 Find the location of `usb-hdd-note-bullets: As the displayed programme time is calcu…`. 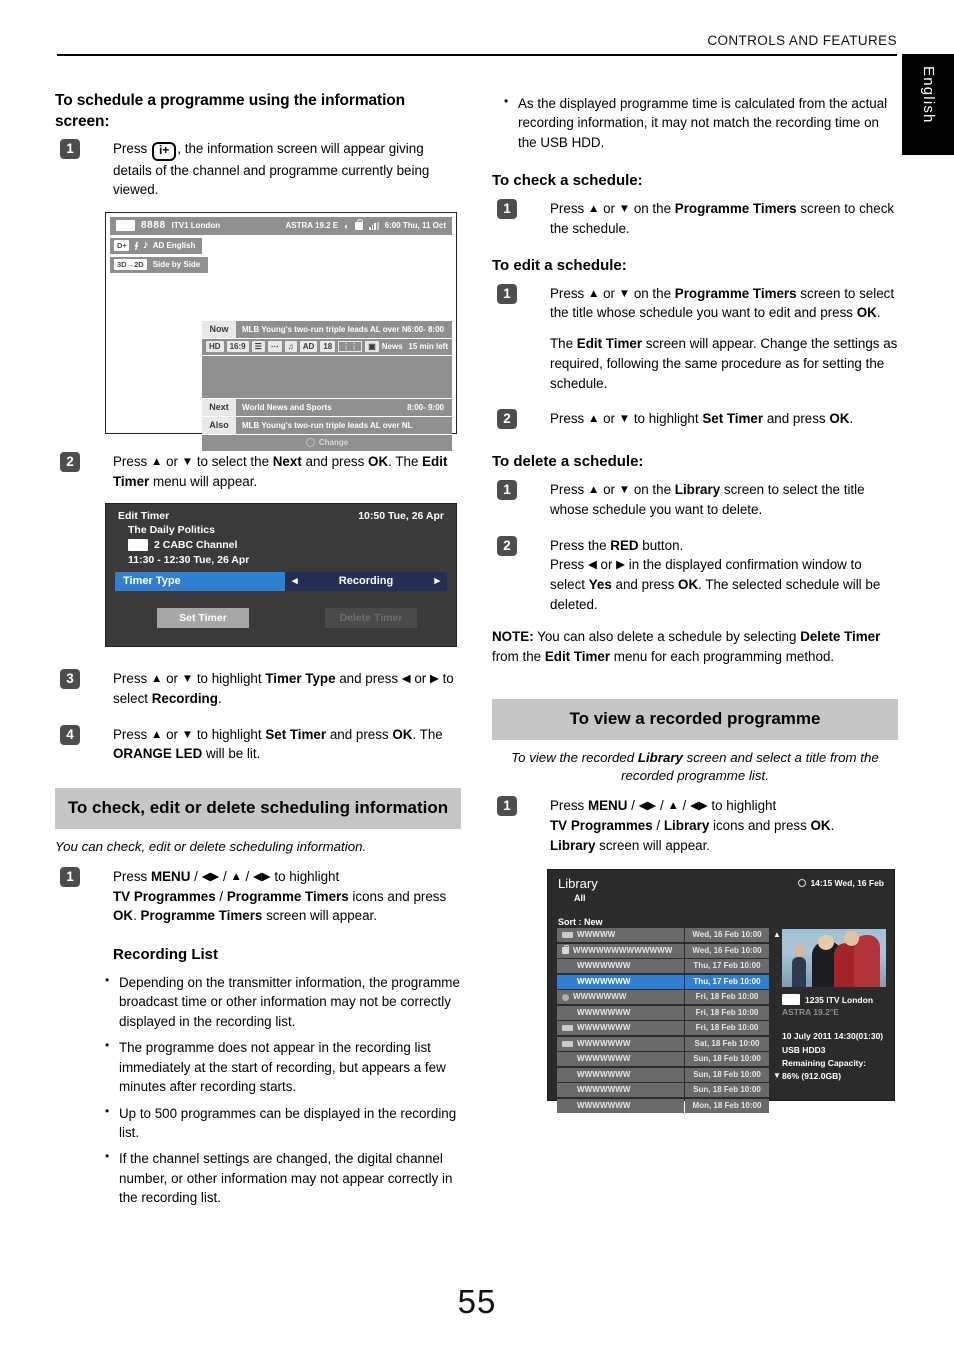

usb-hdd-note-bullets: As the displayed programme time is calcu… is located at coordinates (695, 122).